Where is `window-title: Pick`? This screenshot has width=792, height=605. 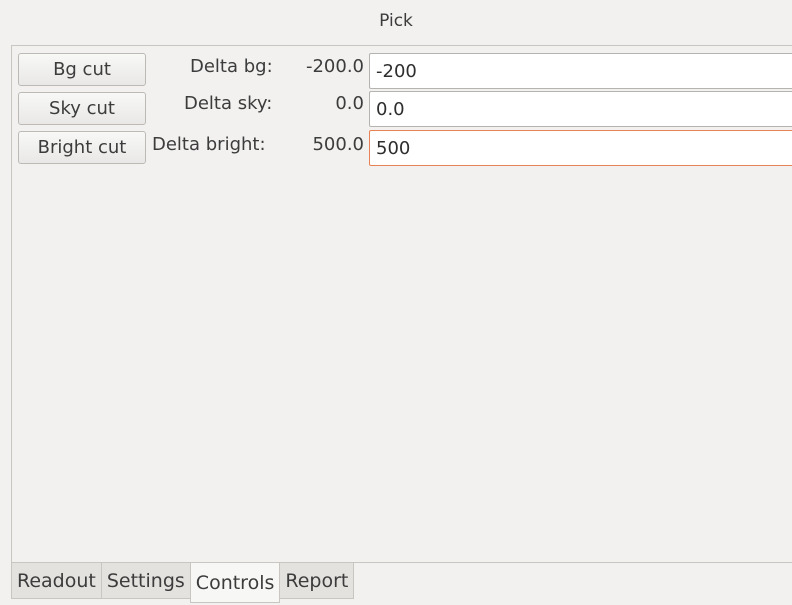 window-title: Pick is located at coordinates (396, 21).